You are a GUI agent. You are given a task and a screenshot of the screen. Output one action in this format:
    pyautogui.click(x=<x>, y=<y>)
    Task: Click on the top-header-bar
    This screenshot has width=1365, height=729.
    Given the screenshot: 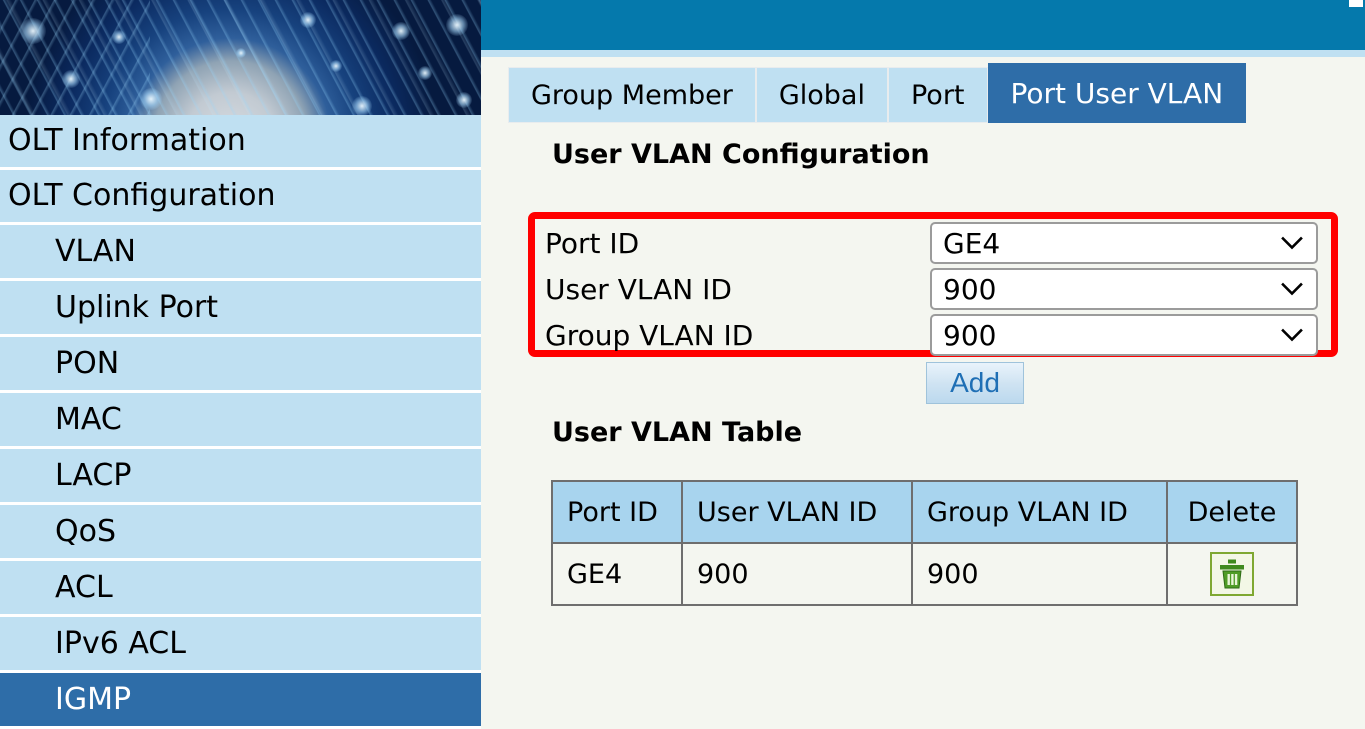 What is the action you would take?
    pyautogui.click(x=923, y=25)
    